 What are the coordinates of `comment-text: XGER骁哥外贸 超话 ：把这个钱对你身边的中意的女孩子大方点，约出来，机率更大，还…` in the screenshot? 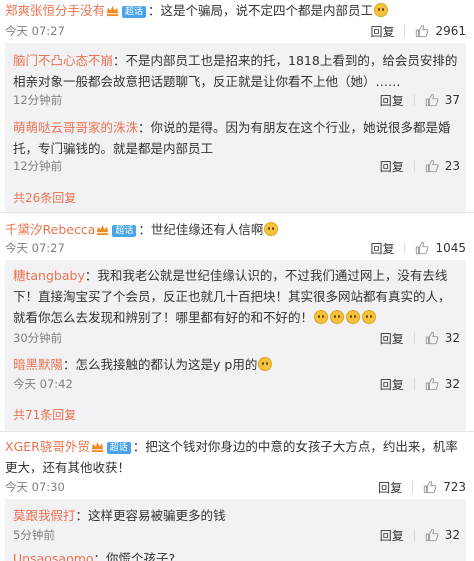 It's located at (235, 457).